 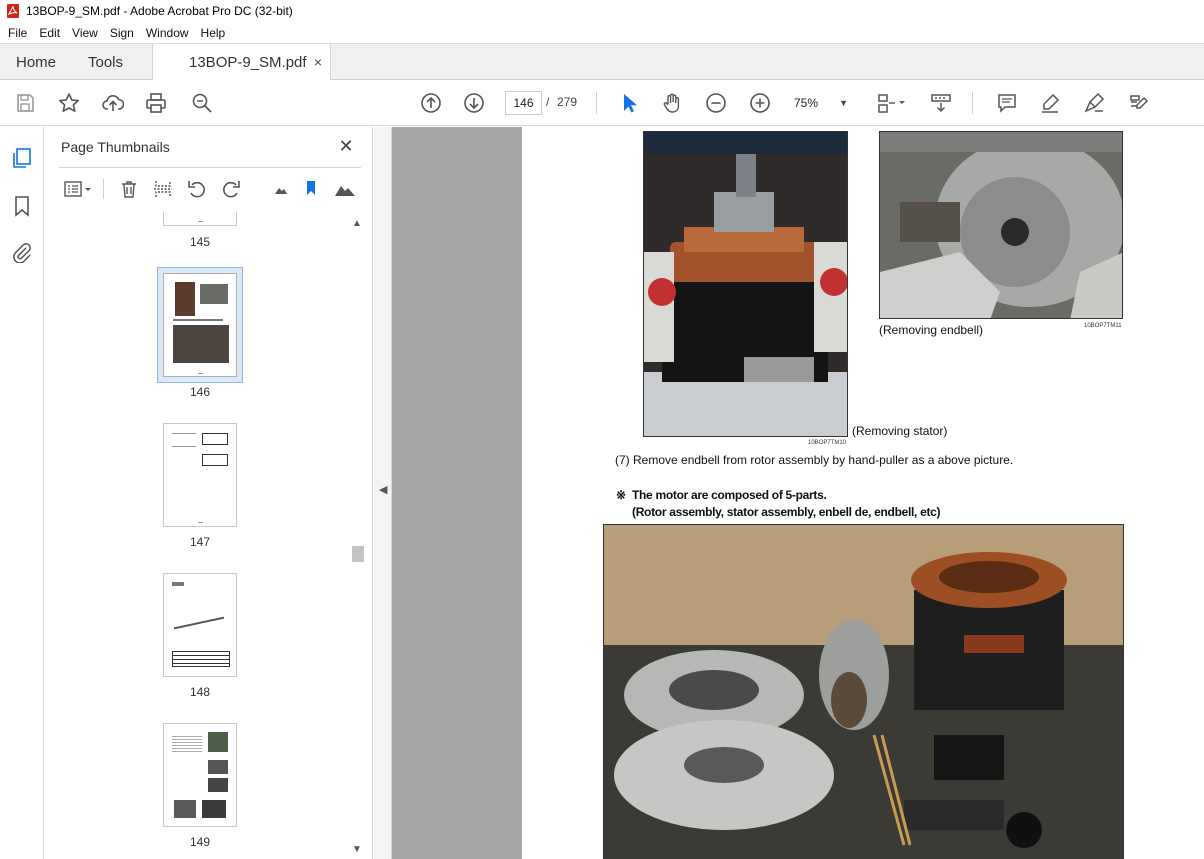 I want to click on panel-collapse-strip: ◀, so click(x=383, y=493).